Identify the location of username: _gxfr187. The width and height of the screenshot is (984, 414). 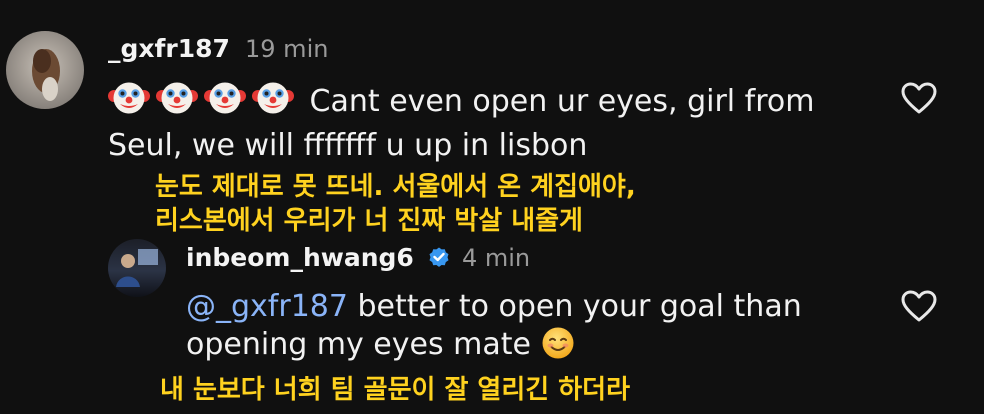
(169, 48).